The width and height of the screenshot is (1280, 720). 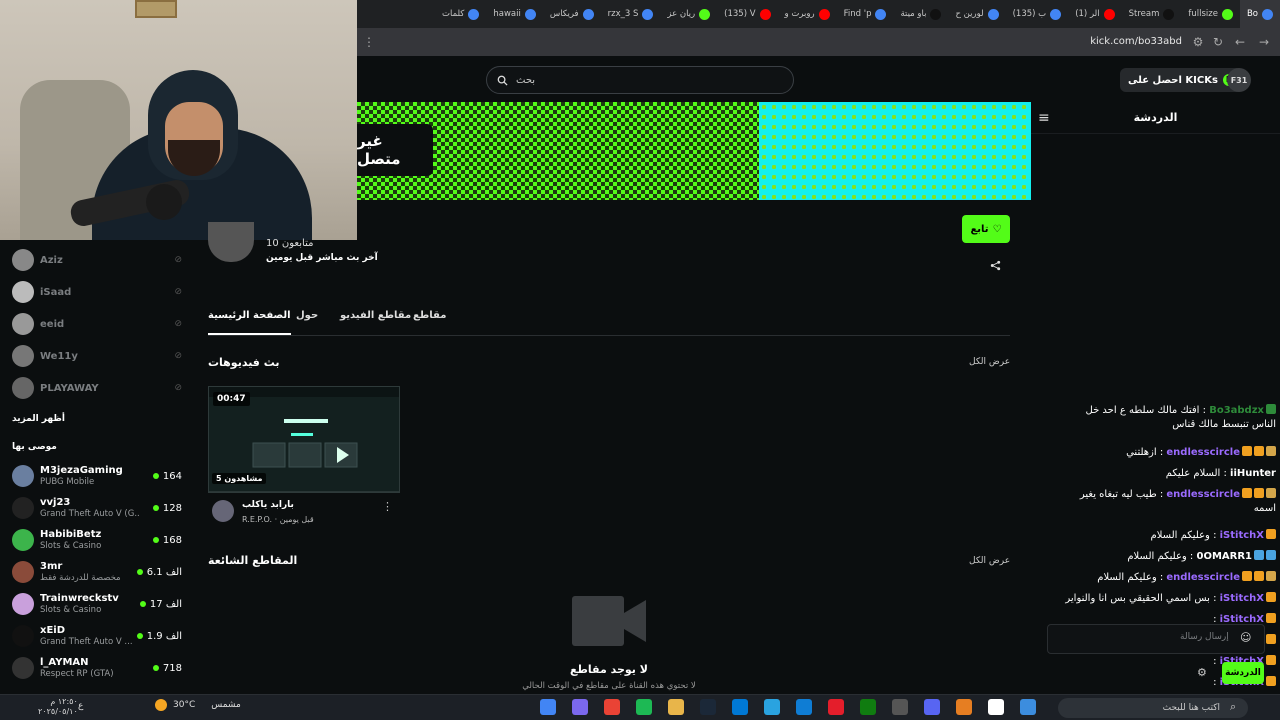 I want to click on sidebar-channel-offline: We11y ⊘, so click(x=97, y=356).